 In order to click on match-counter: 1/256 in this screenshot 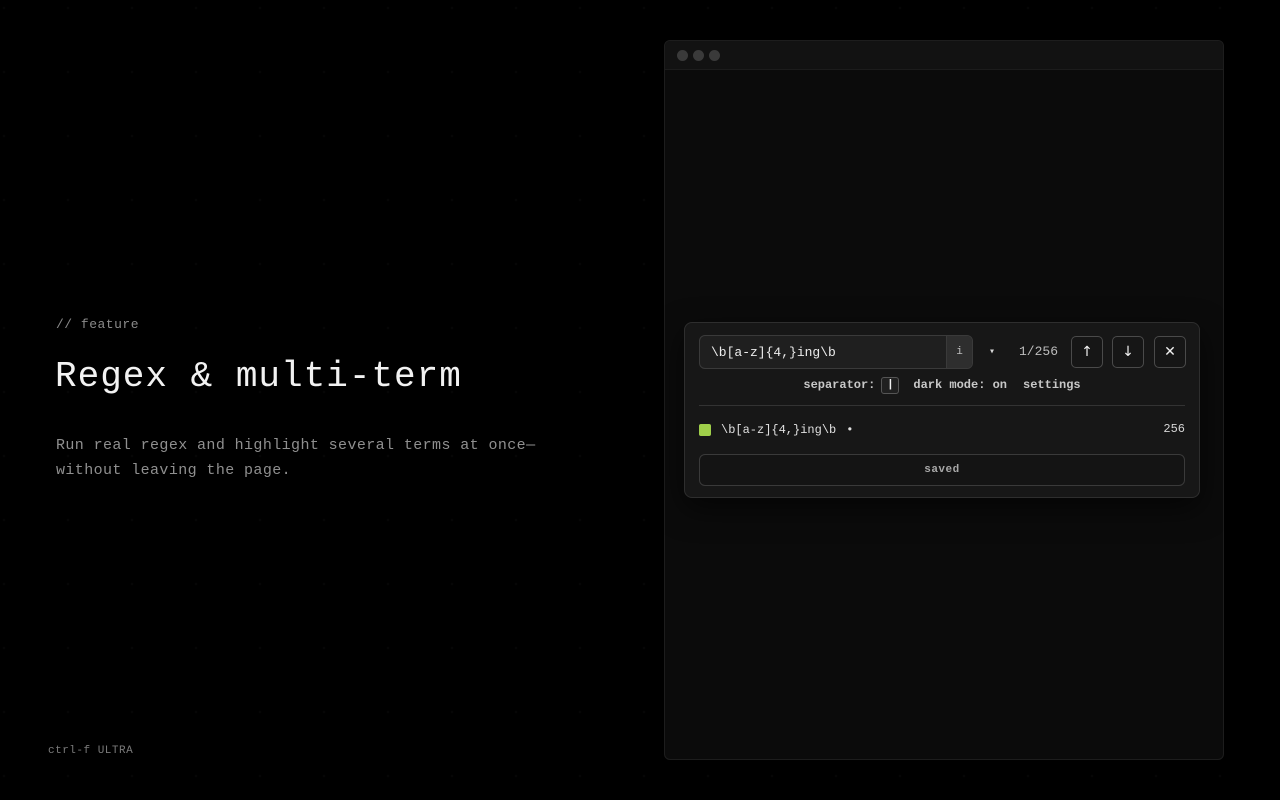, I will do `click(1039, 351)`.